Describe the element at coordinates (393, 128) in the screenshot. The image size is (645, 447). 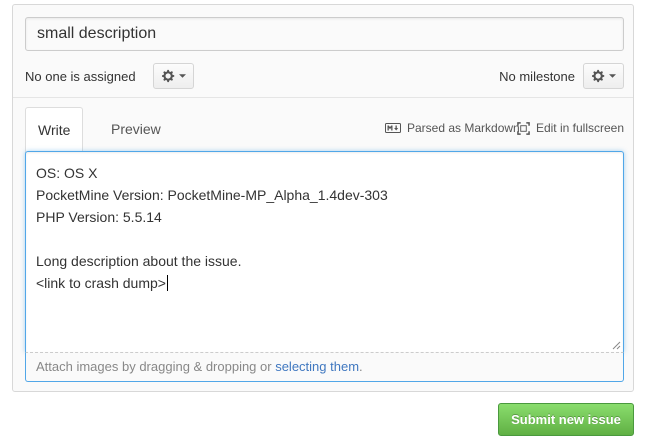
I see `markdown-icon` at that location.